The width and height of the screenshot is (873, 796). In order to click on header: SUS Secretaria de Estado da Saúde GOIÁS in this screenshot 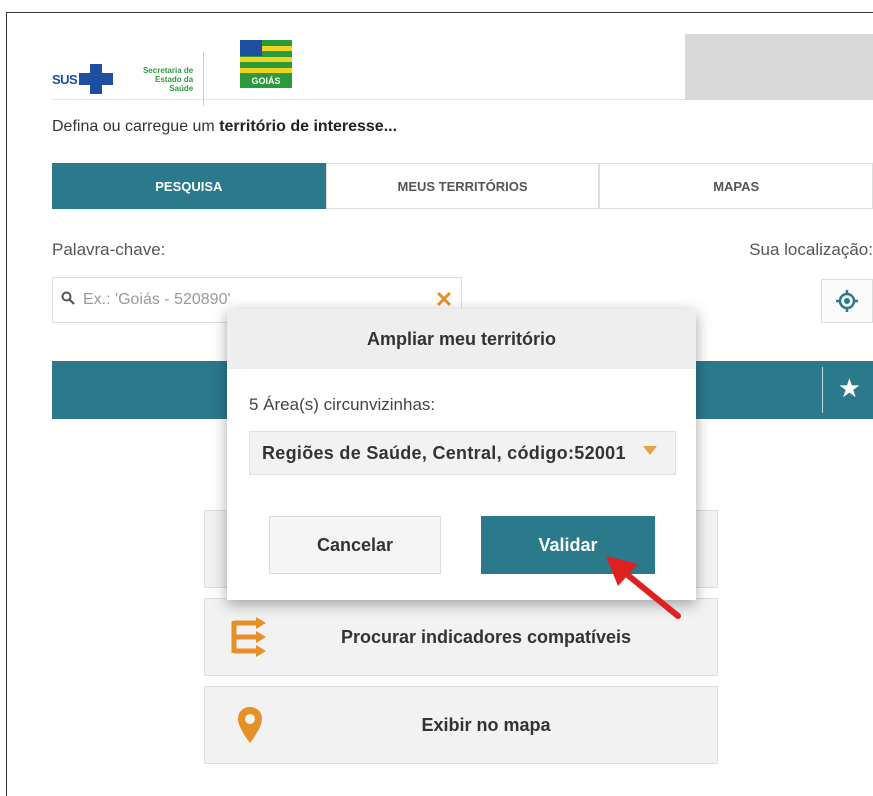, I will do `click(462, 70)`.